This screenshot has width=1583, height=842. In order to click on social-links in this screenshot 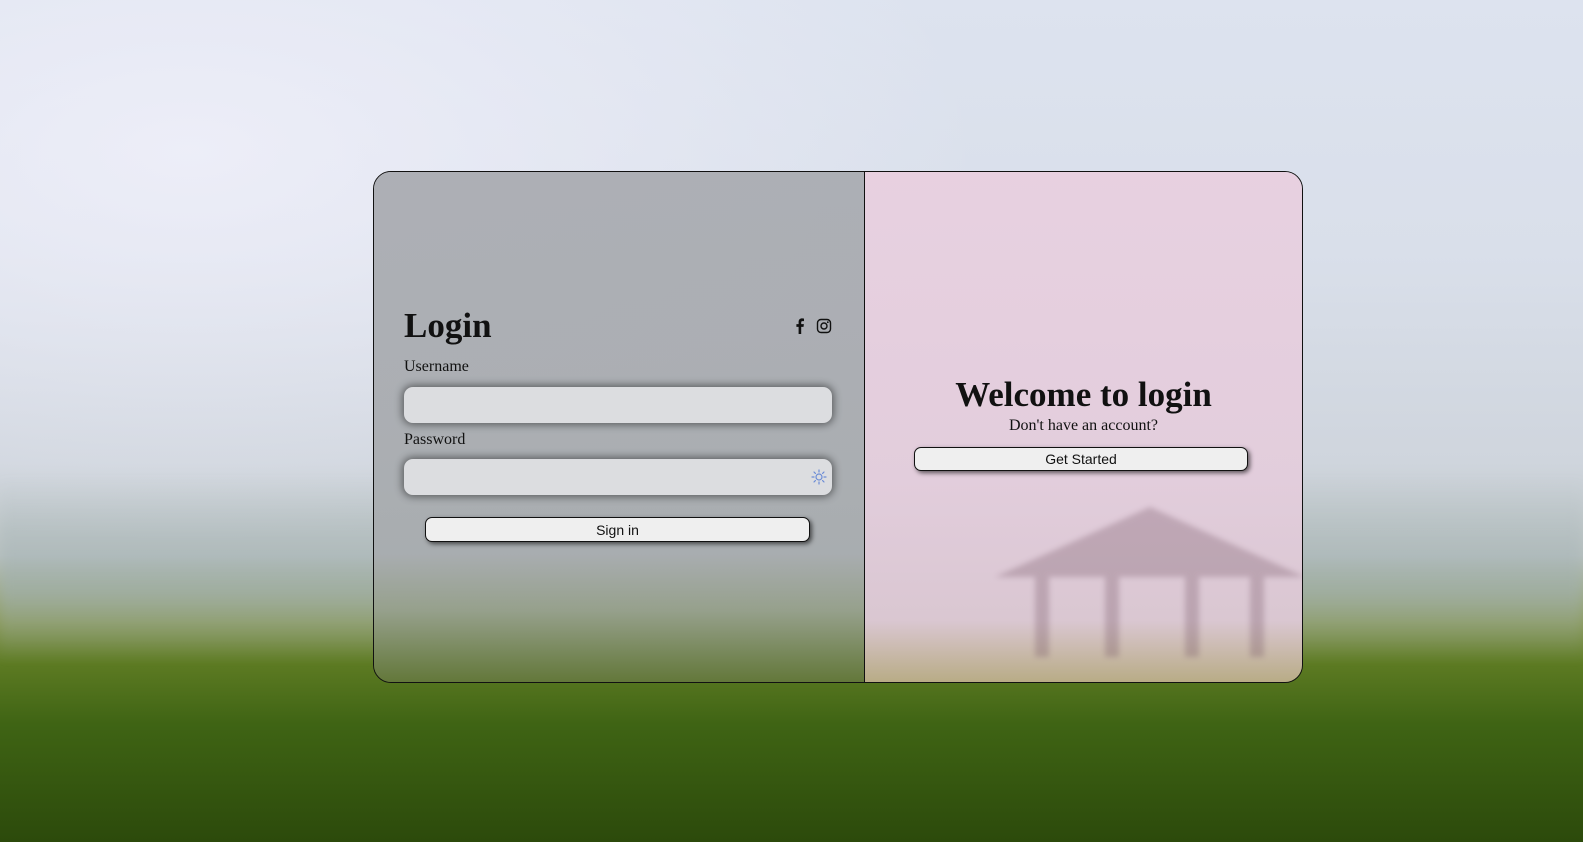, I will do `click(812, 326)`.